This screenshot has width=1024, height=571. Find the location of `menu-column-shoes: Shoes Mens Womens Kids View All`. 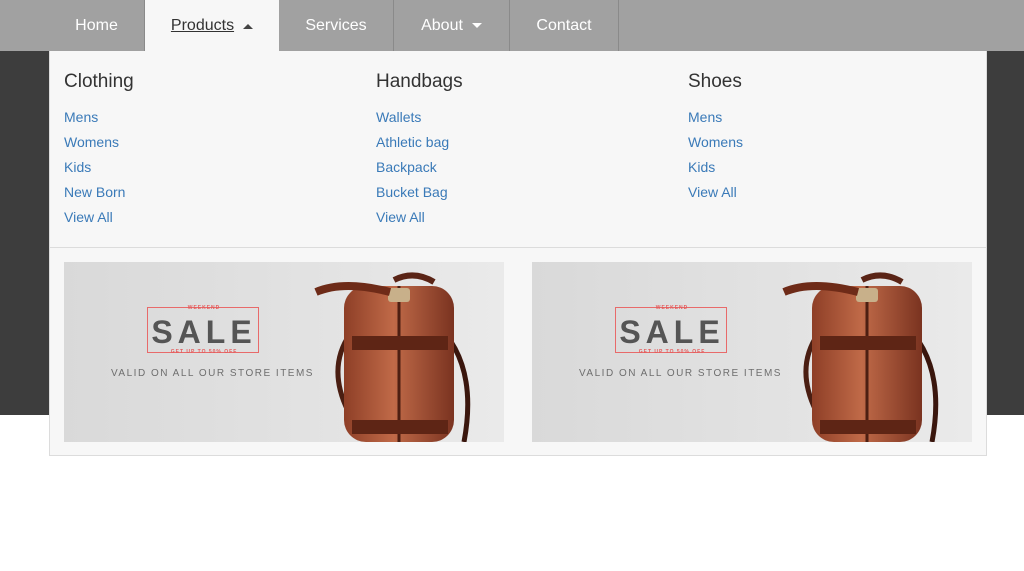

menu-column-shoes: Shoes Mens Womens Kids View All is located at coordinates (715, 138).